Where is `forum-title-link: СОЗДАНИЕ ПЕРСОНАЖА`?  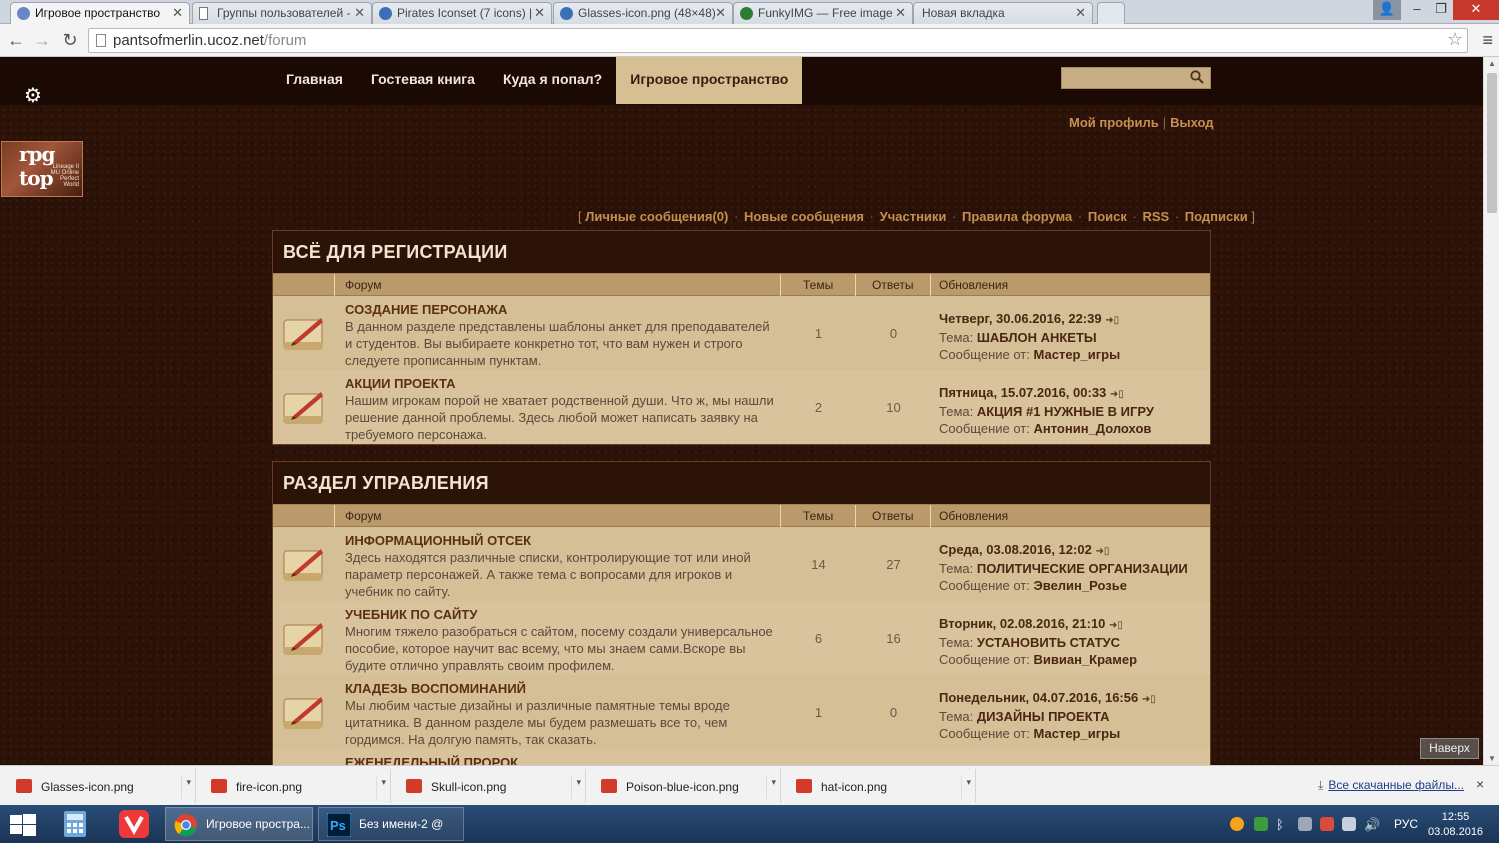 forum-title-link: СОЗДАНИЕ ПЕРСОНАЖА is located at coordinates (426, 309).